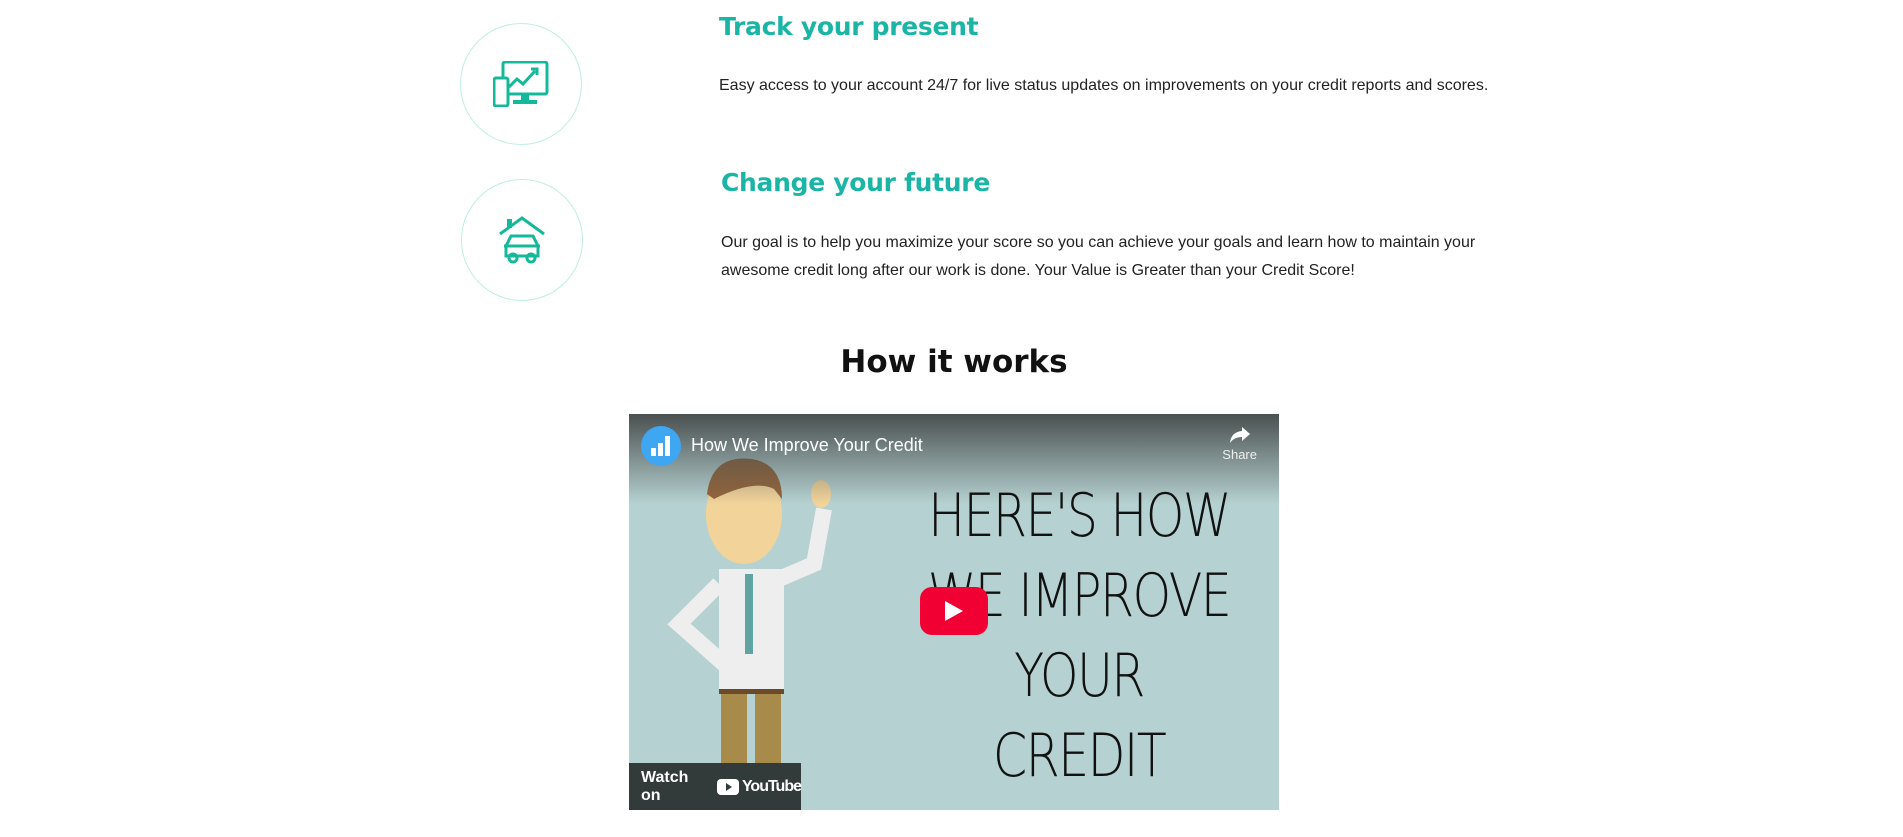 This screenshot has width=1903, height=837. Describe the element at coordinates (1079, 516) in the screenshot. I see `thumbnail-line: HERE'S HOW` at that location.